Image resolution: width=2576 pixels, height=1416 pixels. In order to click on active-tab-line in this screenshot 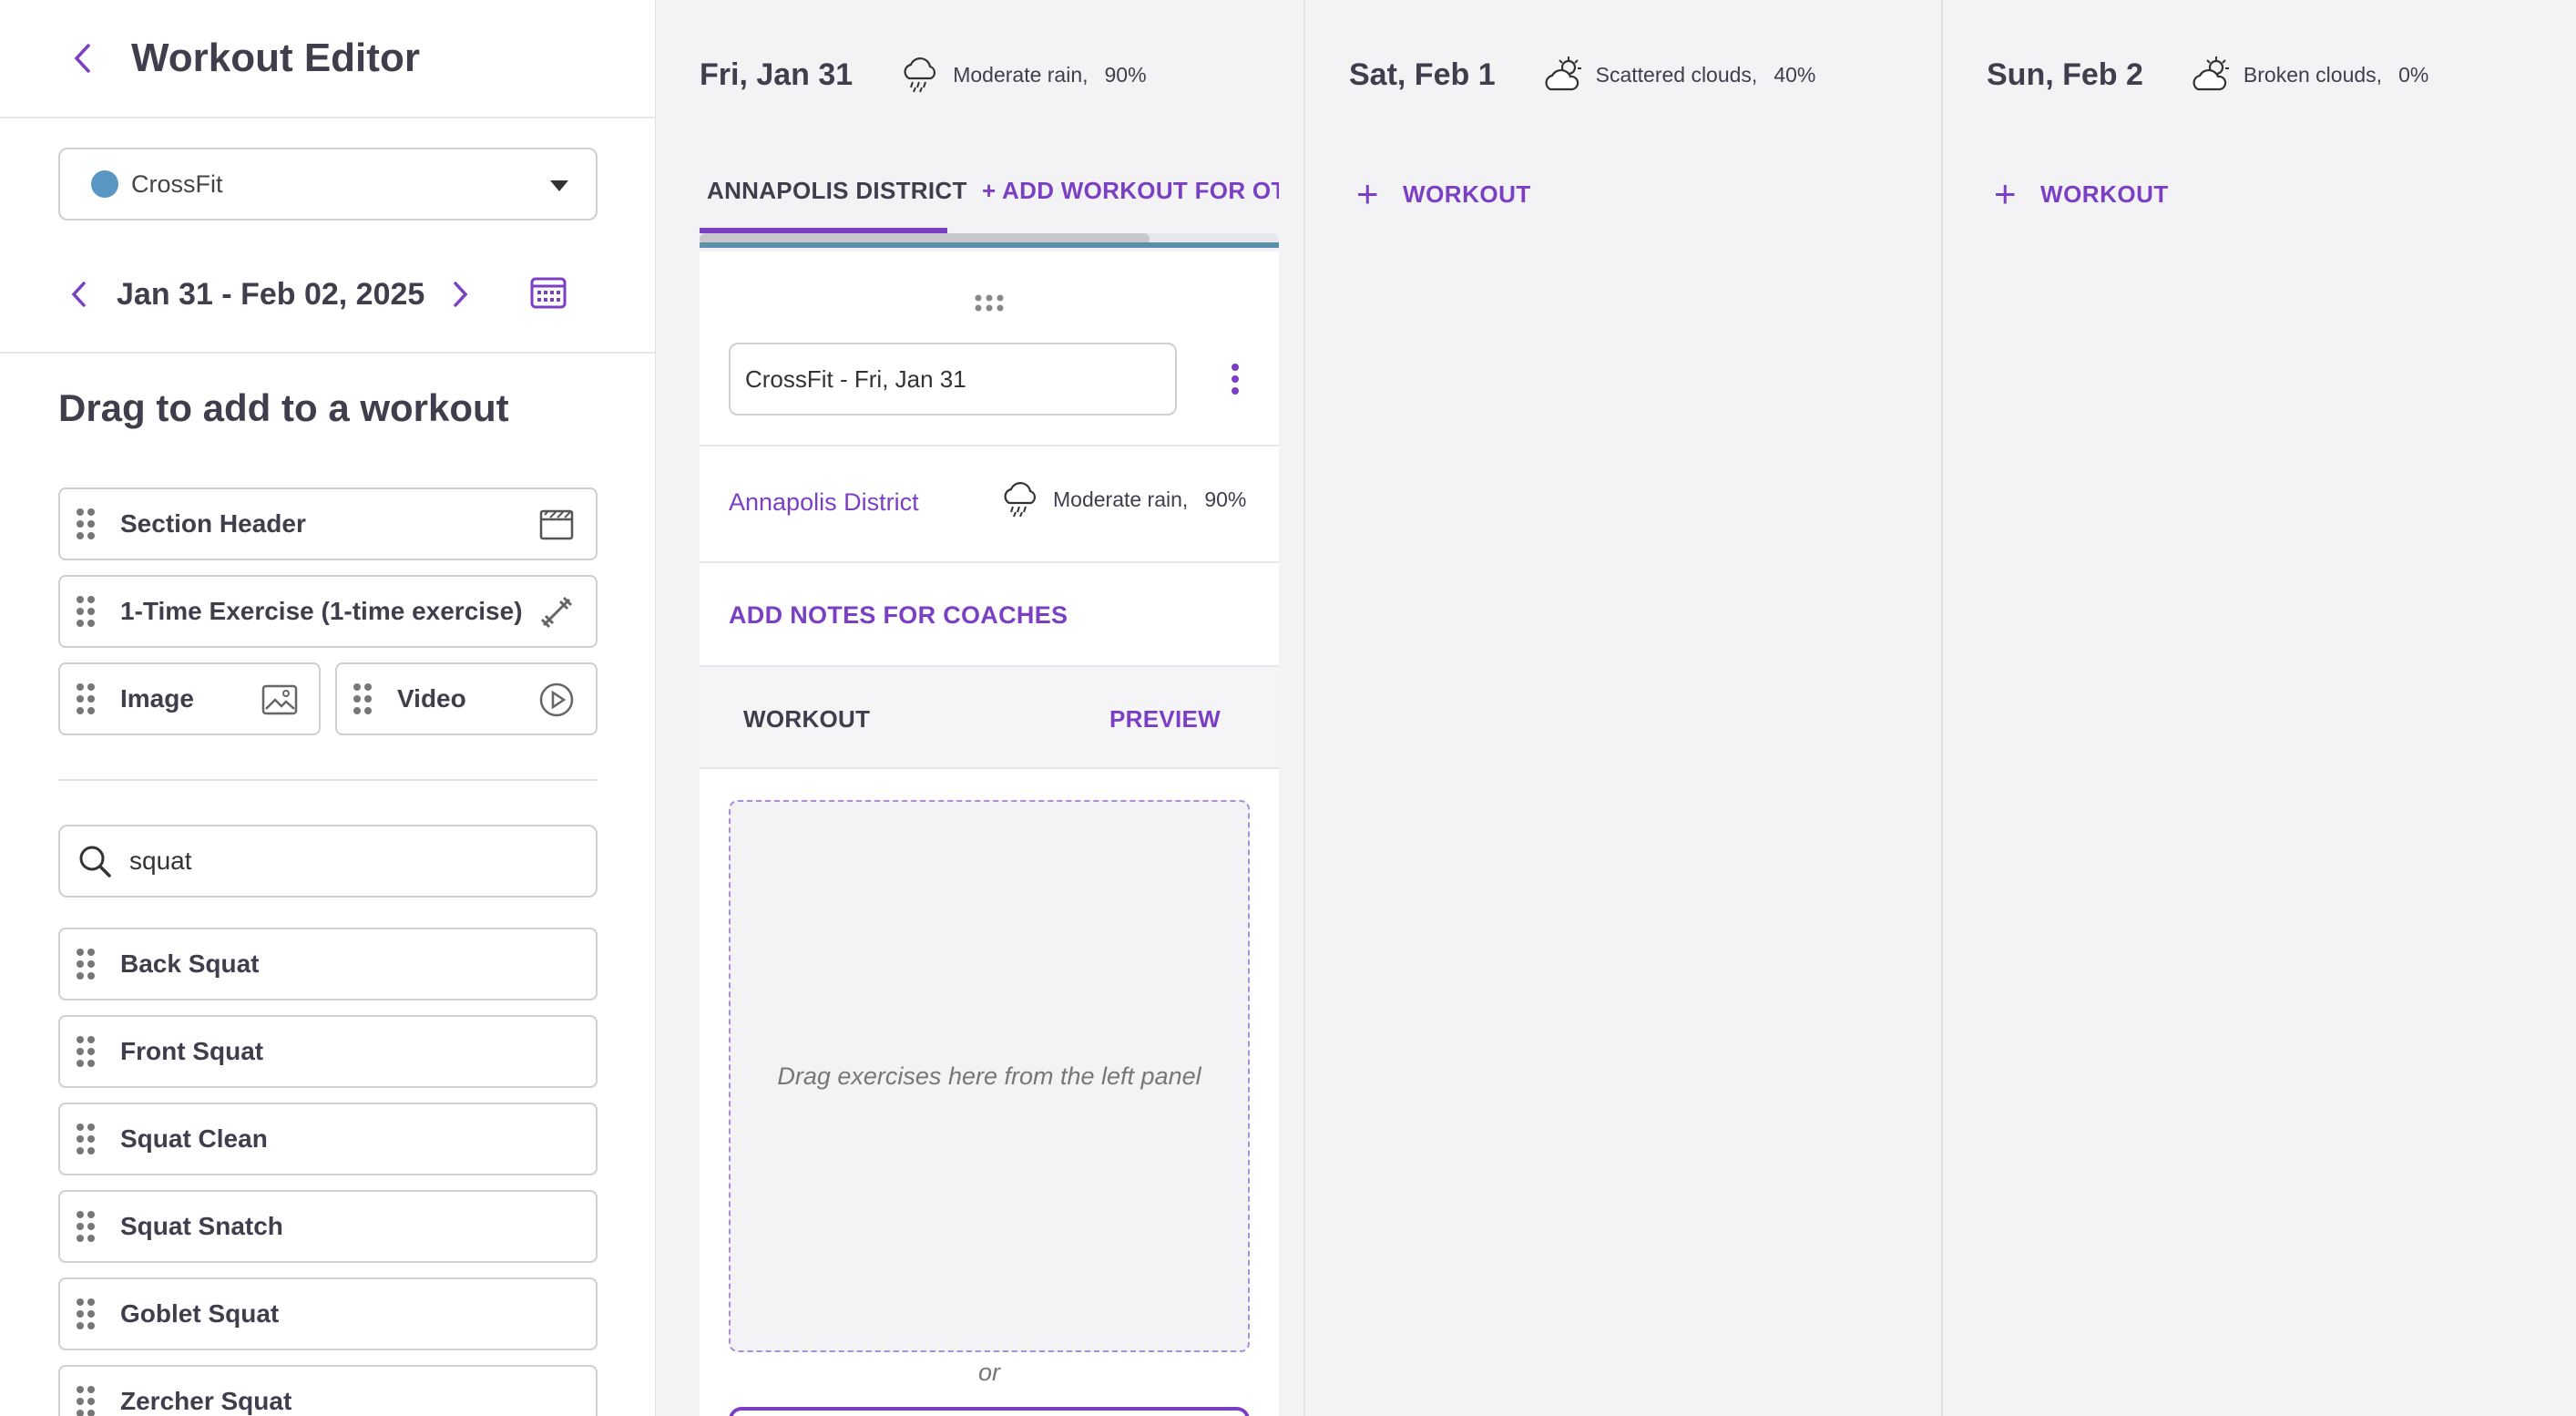, I will do `click(989, 245)`.